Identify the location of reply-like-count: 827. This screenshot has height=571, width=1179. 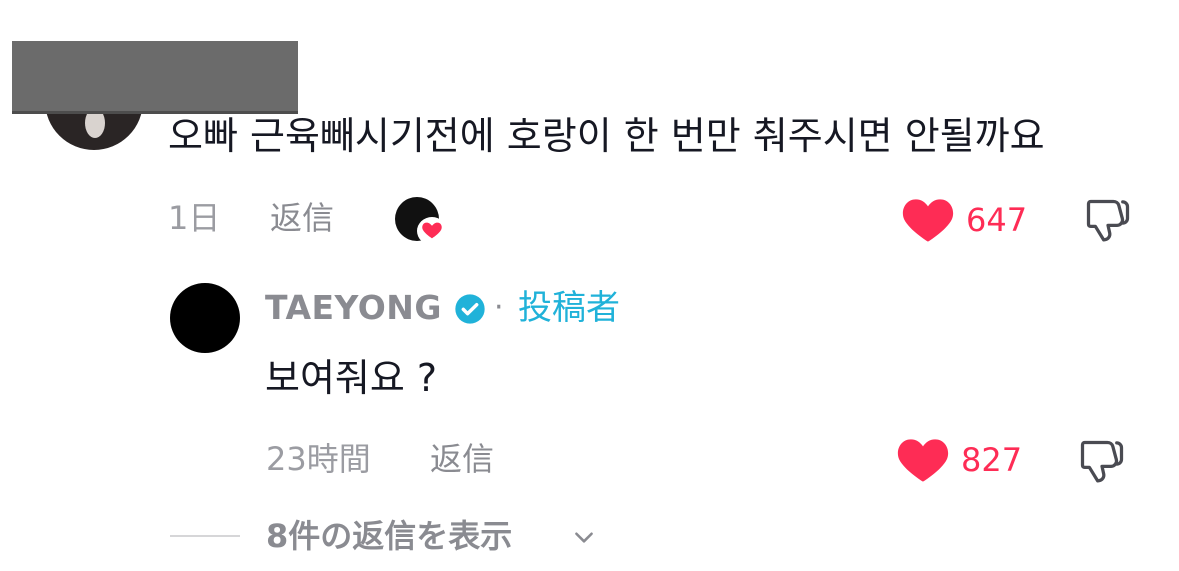
(992, 460).